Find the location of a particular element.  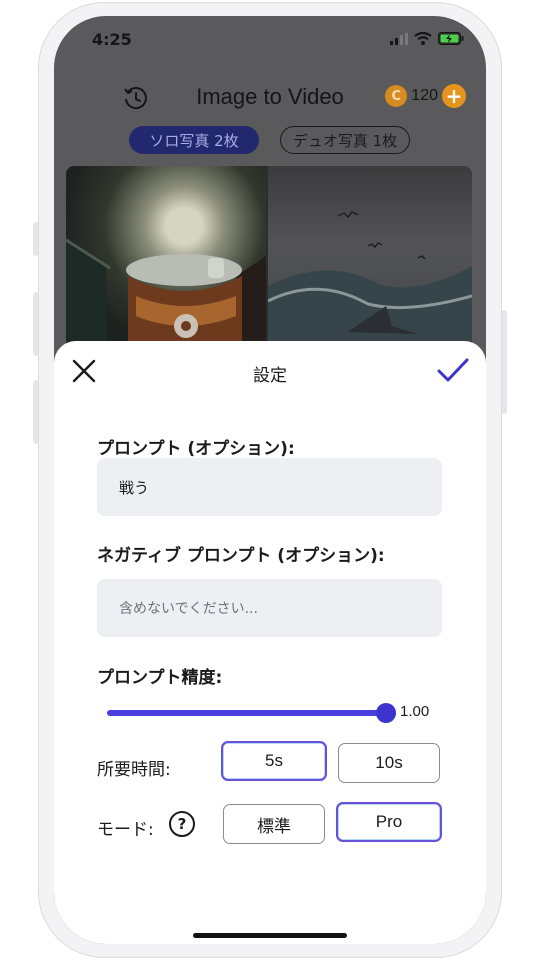

photo-1-illustration is located at coordinates (166, 301).